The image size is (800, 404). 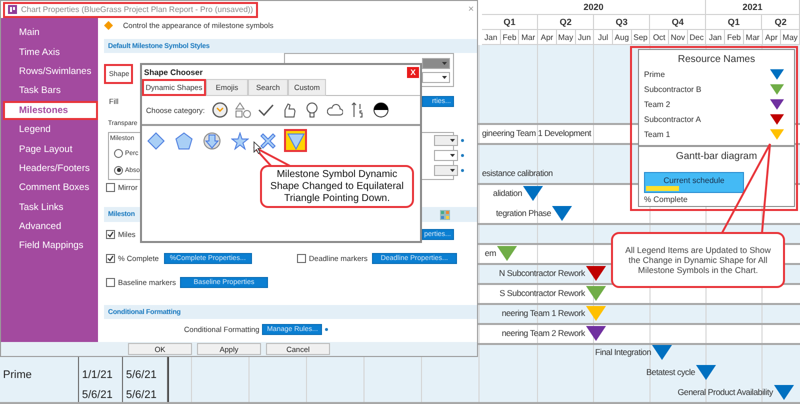 I want to click on month-header: Nov, so click(x=678, y=37).